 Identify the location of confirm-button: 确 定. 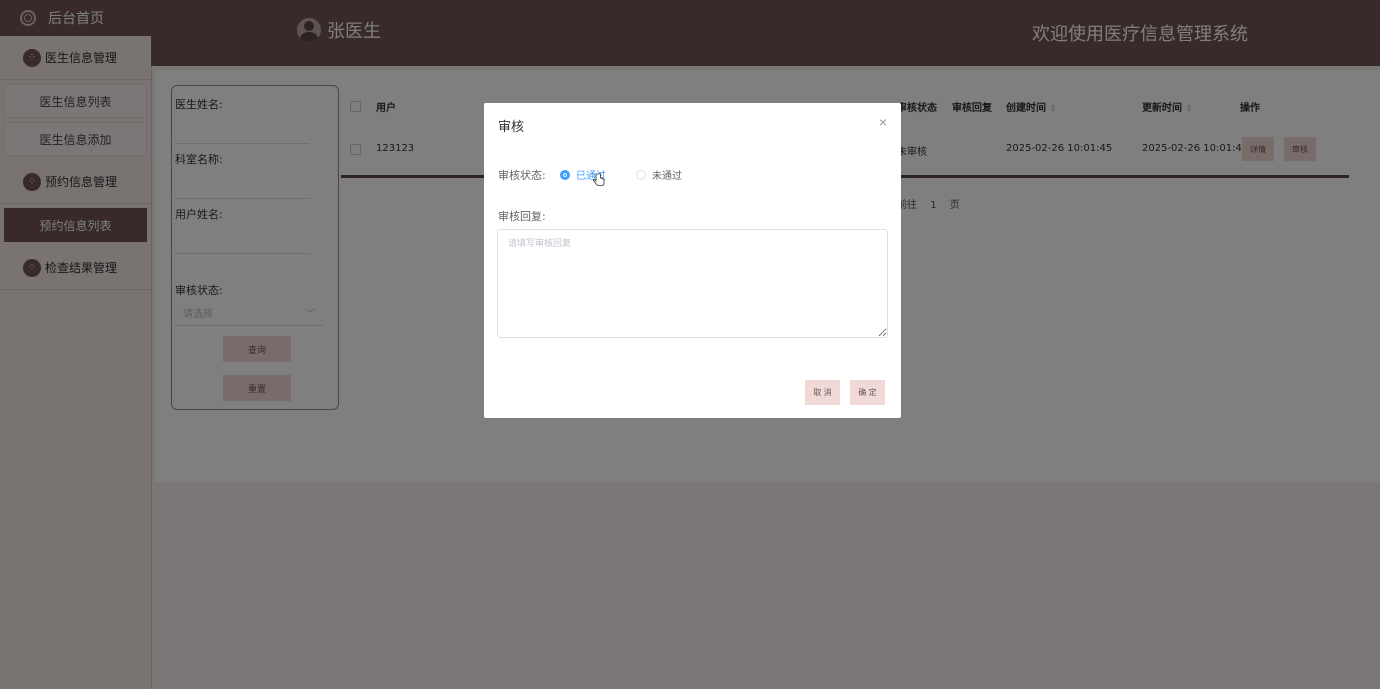
(867, 392).